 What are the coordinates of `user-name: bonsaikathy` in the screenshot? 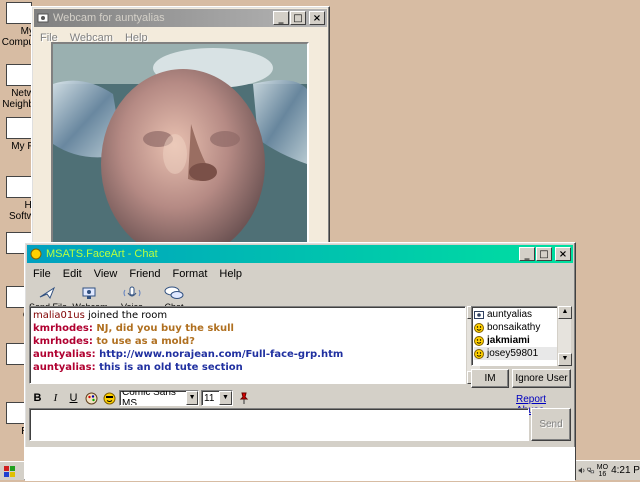 It's located at (514, 327).